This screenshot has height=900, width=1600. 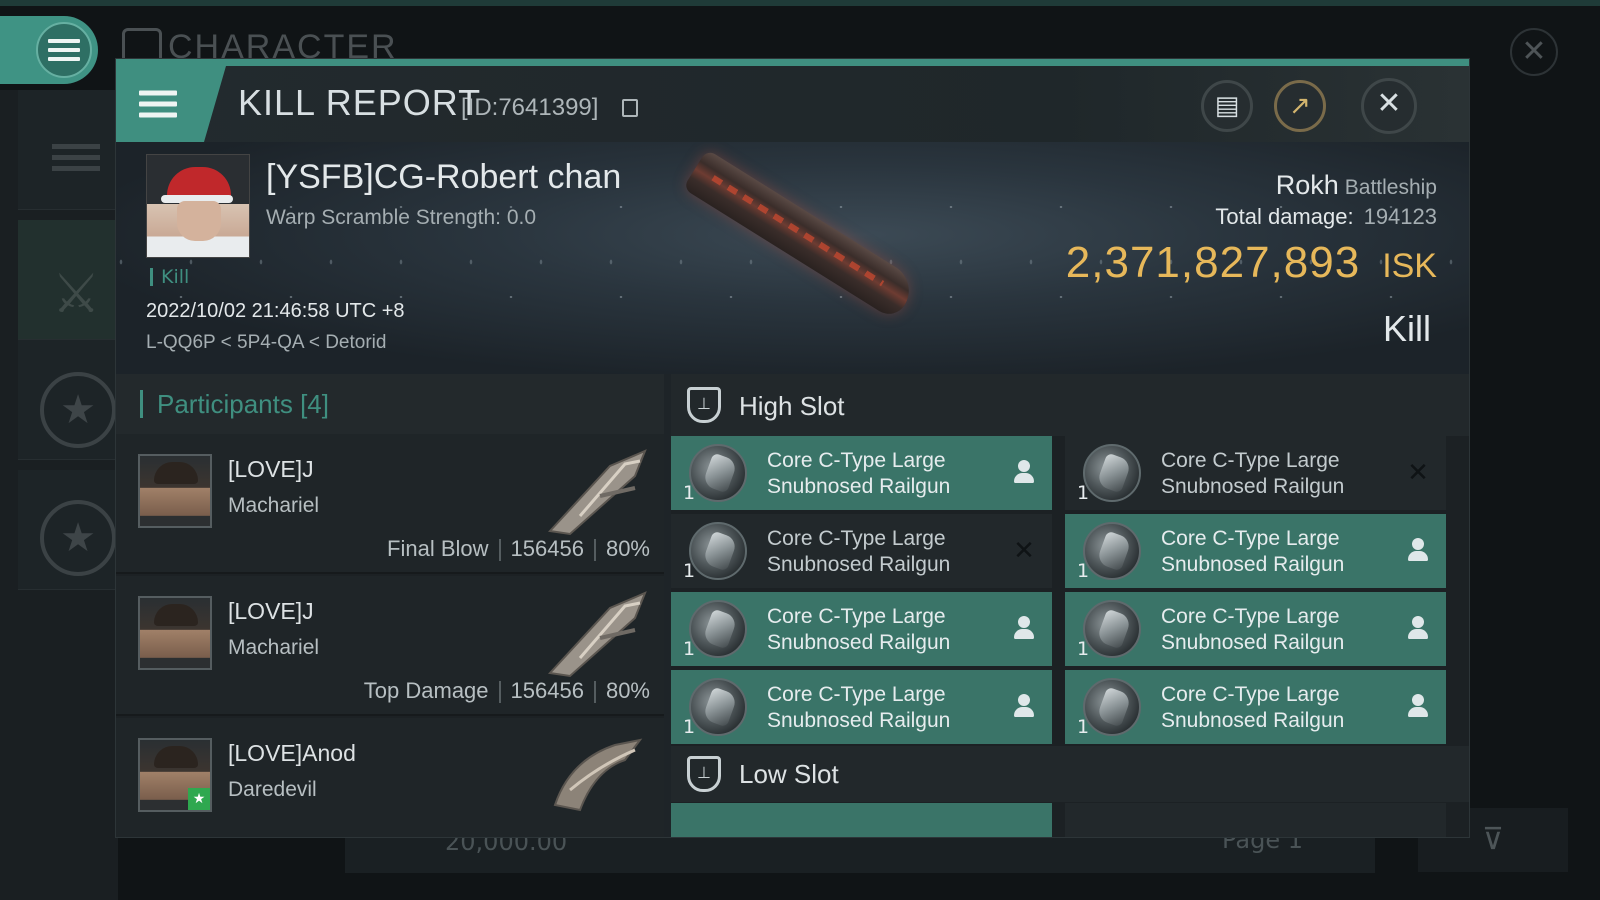 I want to click on participant-row: [LOVE]J Machariel Final Blow 156456 80%, so click(x=390, y=504).